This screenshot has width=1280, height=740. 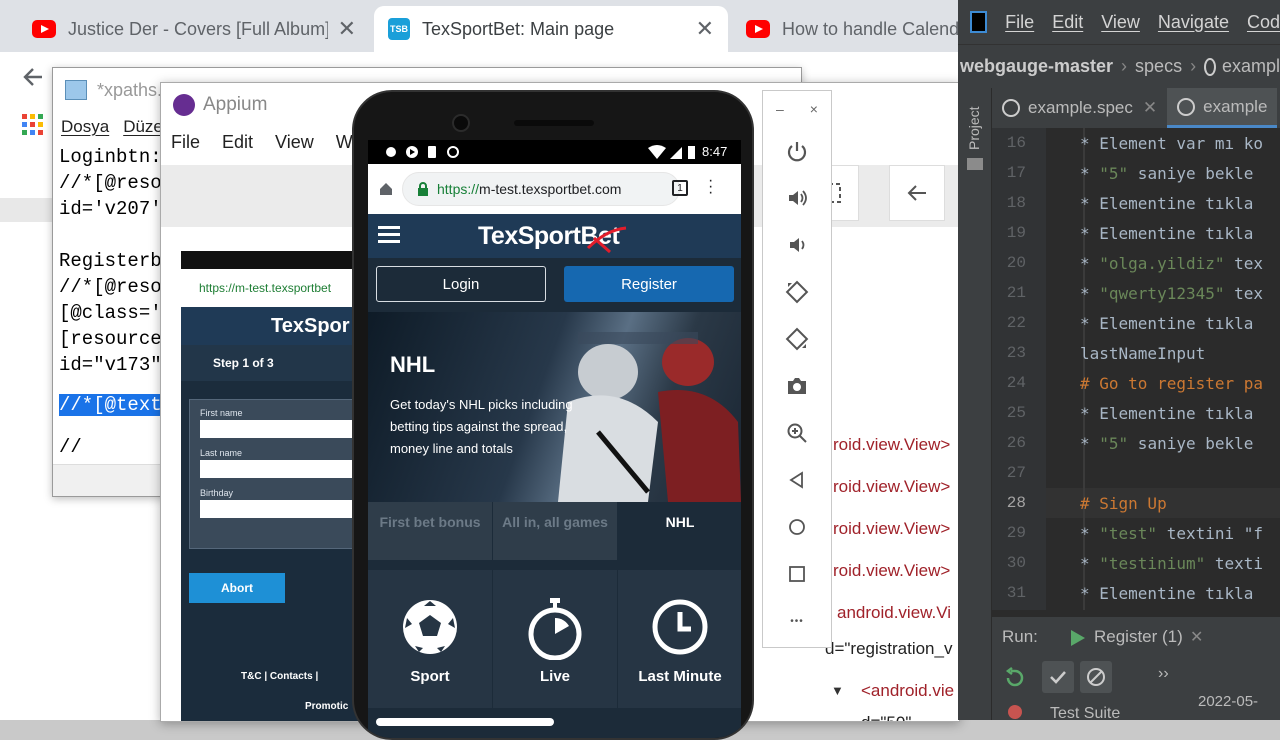 I want to click on close-run-tab-icon: ✕, so click(x=1196, y=637).